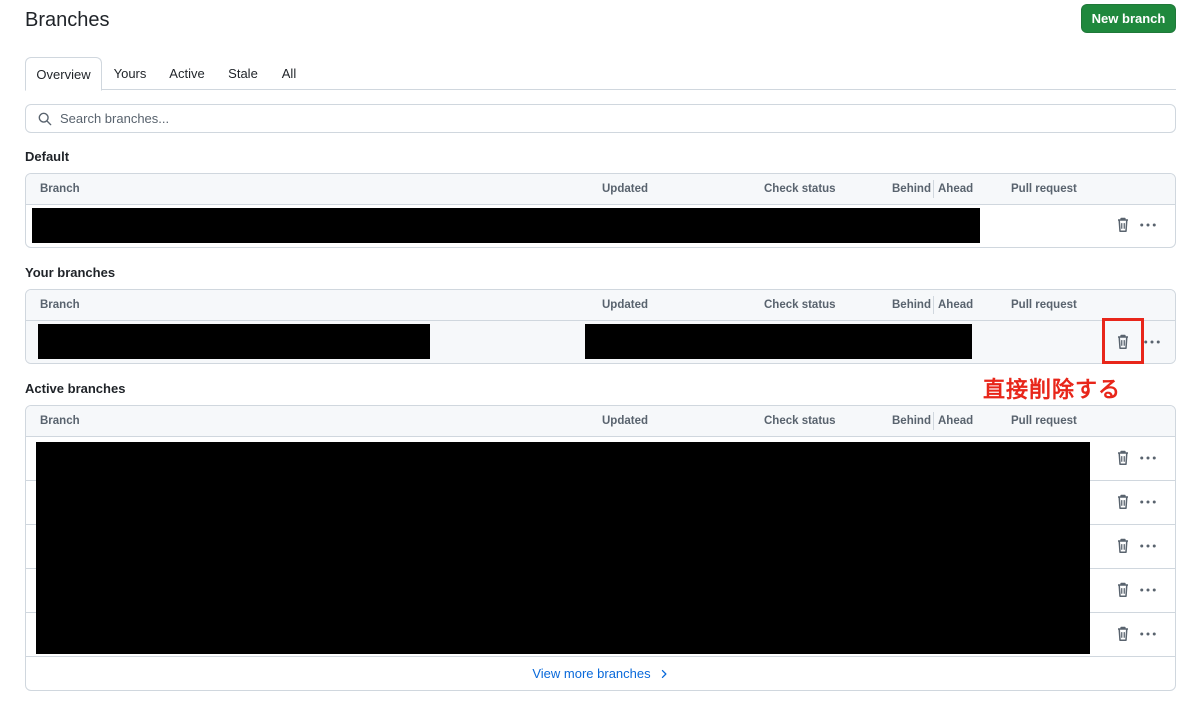 The height and width of the screenshot is (704, 1200). I want to click on search-input, so click(560, 118).